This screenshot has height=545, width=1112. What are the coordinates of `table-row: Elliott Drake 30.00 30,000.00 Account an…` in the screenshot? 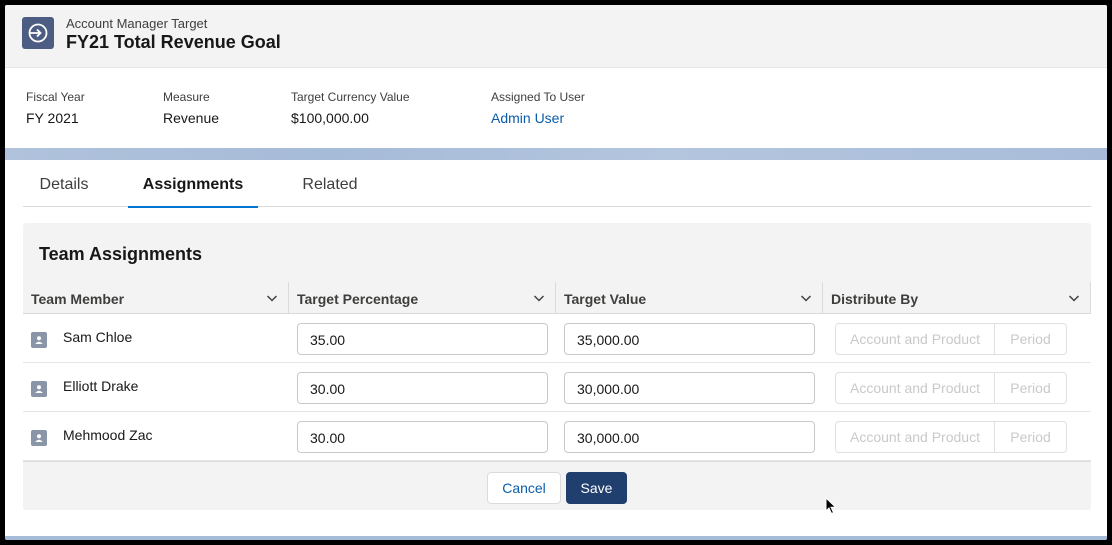 It's located at (557, 387).